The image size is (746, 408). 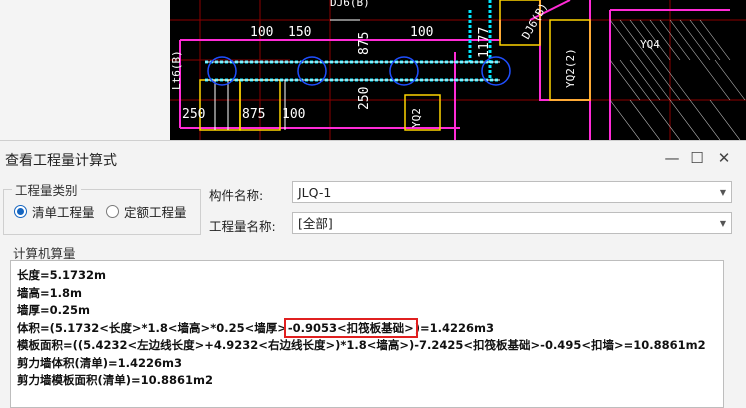 What do you see at coordinates (373, 158) in the screenshot?
I see `dialog-titlebar: 查看工程量计算式 — ☐ ✕` at bounding box center [373, 158].